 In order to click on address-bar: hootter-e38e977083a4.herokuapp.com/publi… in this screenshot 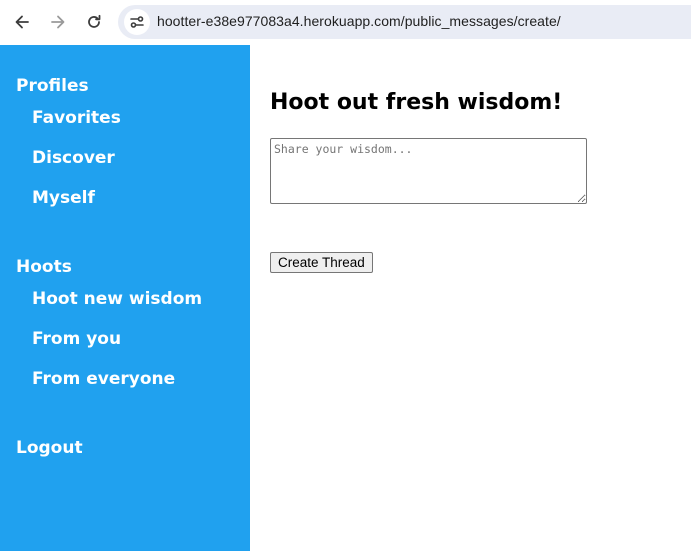, I will do `click(404, 22)`.